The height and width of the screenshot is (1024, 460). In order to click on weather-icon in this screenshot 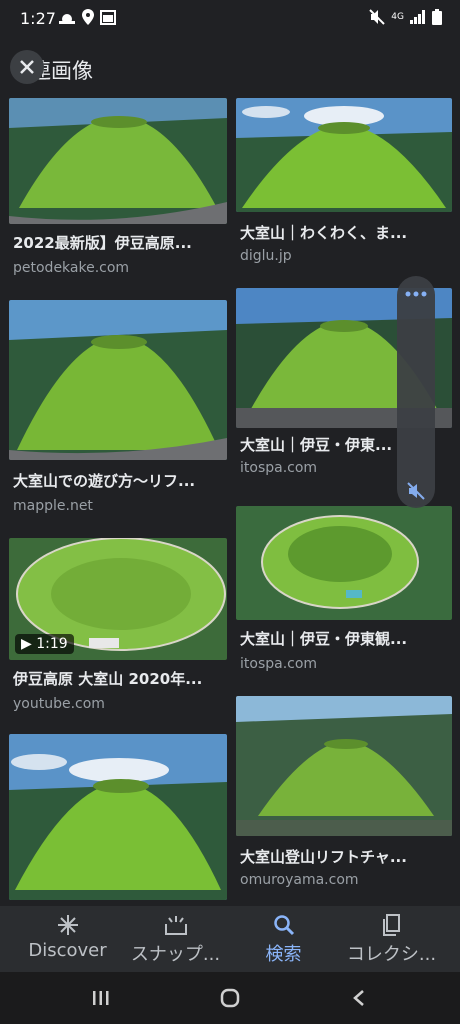, I will do `click(67, 19)`.